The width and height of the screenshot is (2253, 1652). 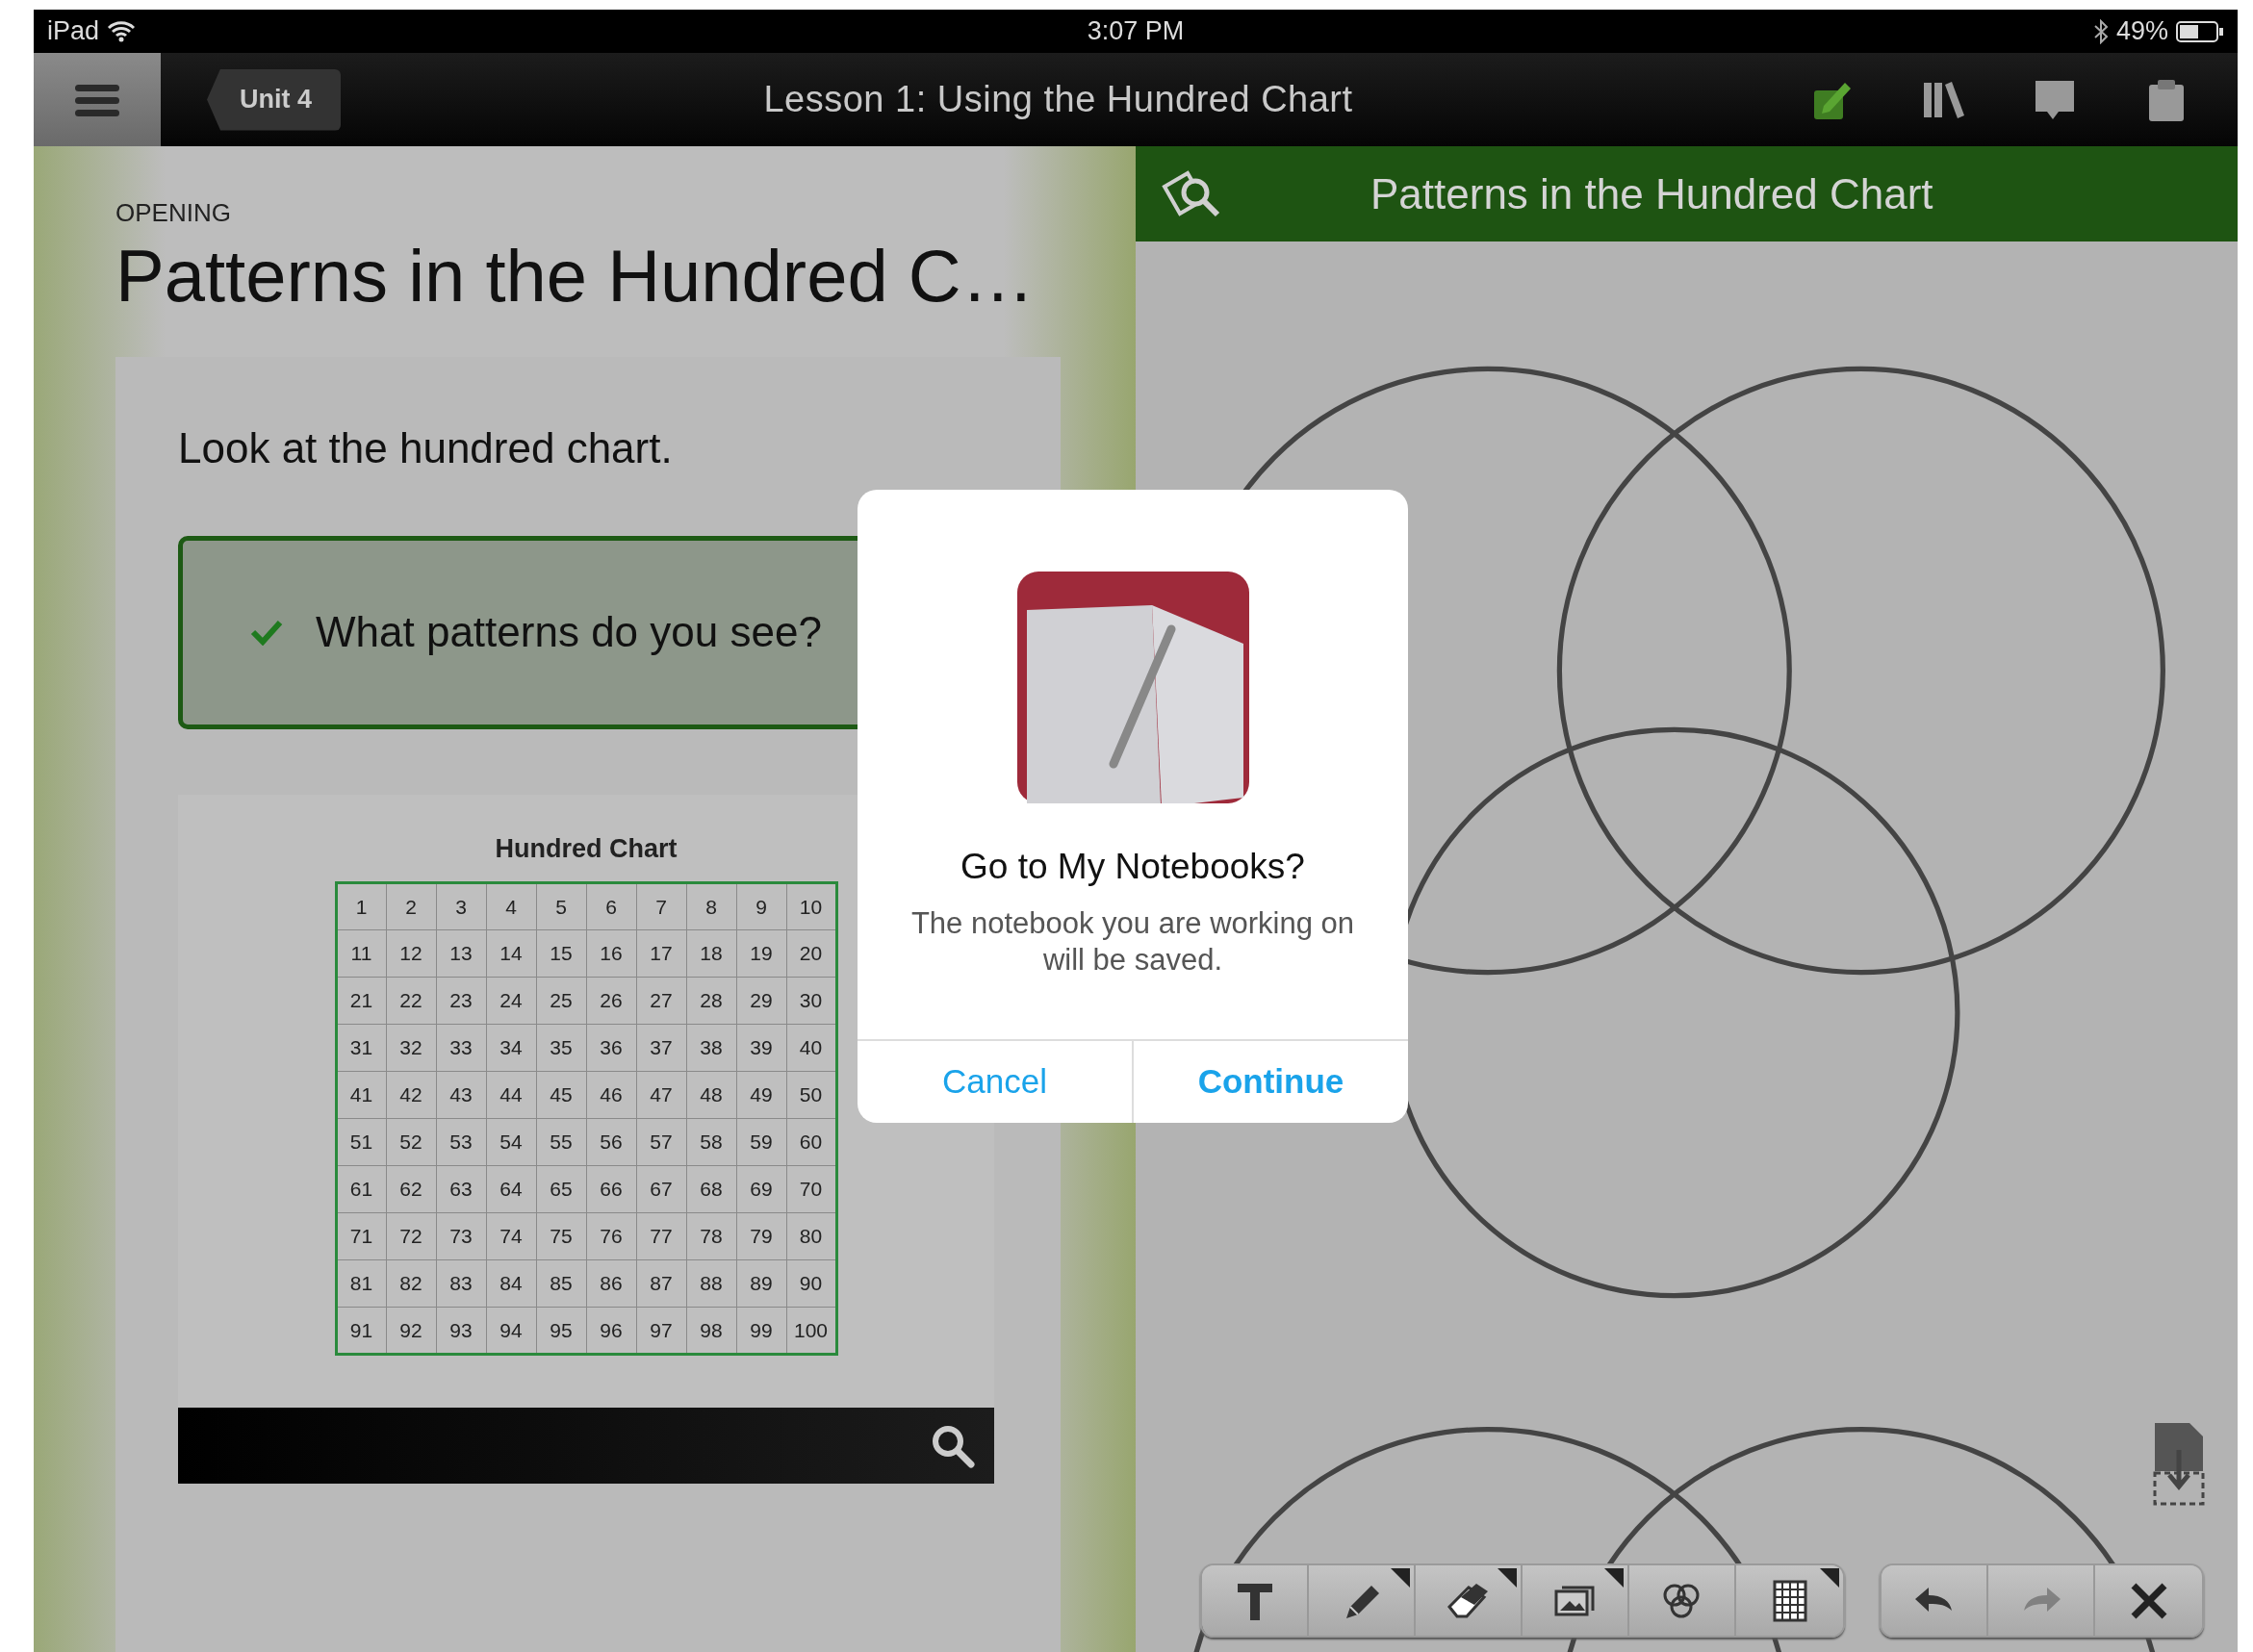 I want to click on chart-number: 75, so click(x=561, y=1236).